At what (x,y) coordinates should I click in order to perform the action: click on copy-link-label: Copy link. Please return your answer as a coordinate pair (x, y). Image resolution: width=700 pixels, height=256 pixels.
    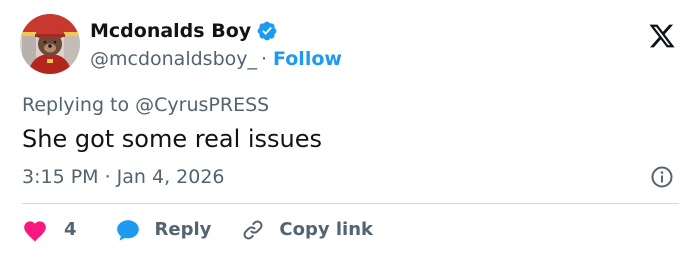
    Looking at the image, I should click on (326, 229).